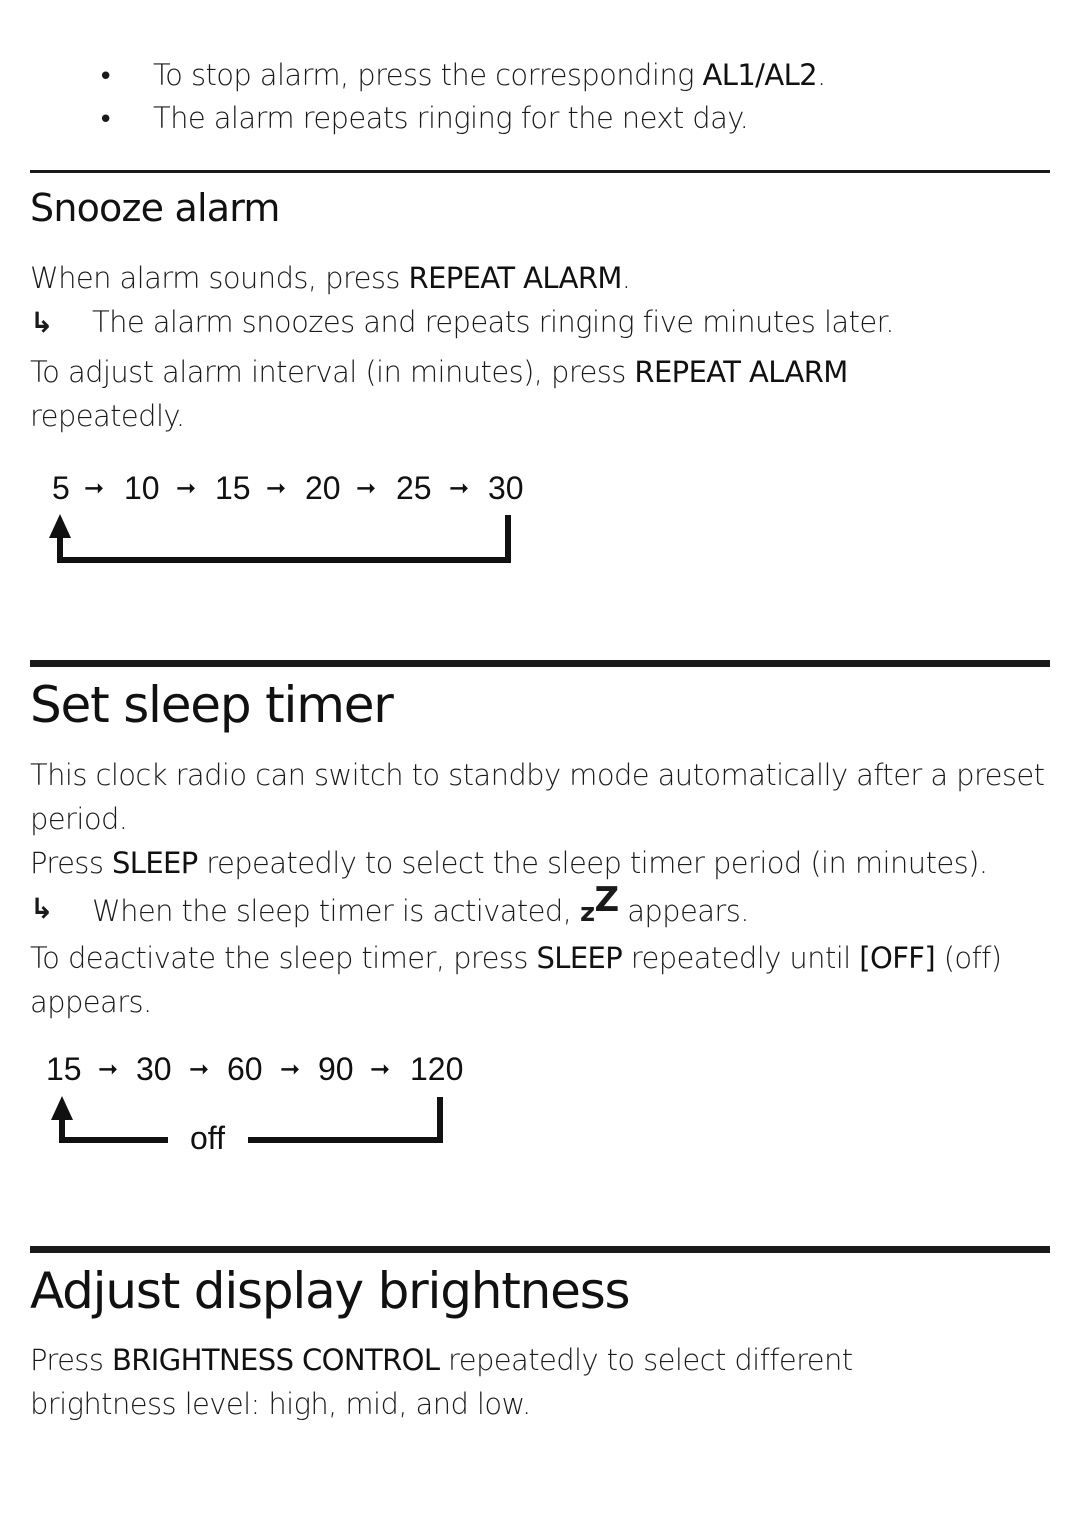  I want to click on brightness-line2: brightness level: high, mid, and low., so click(280, 1404).